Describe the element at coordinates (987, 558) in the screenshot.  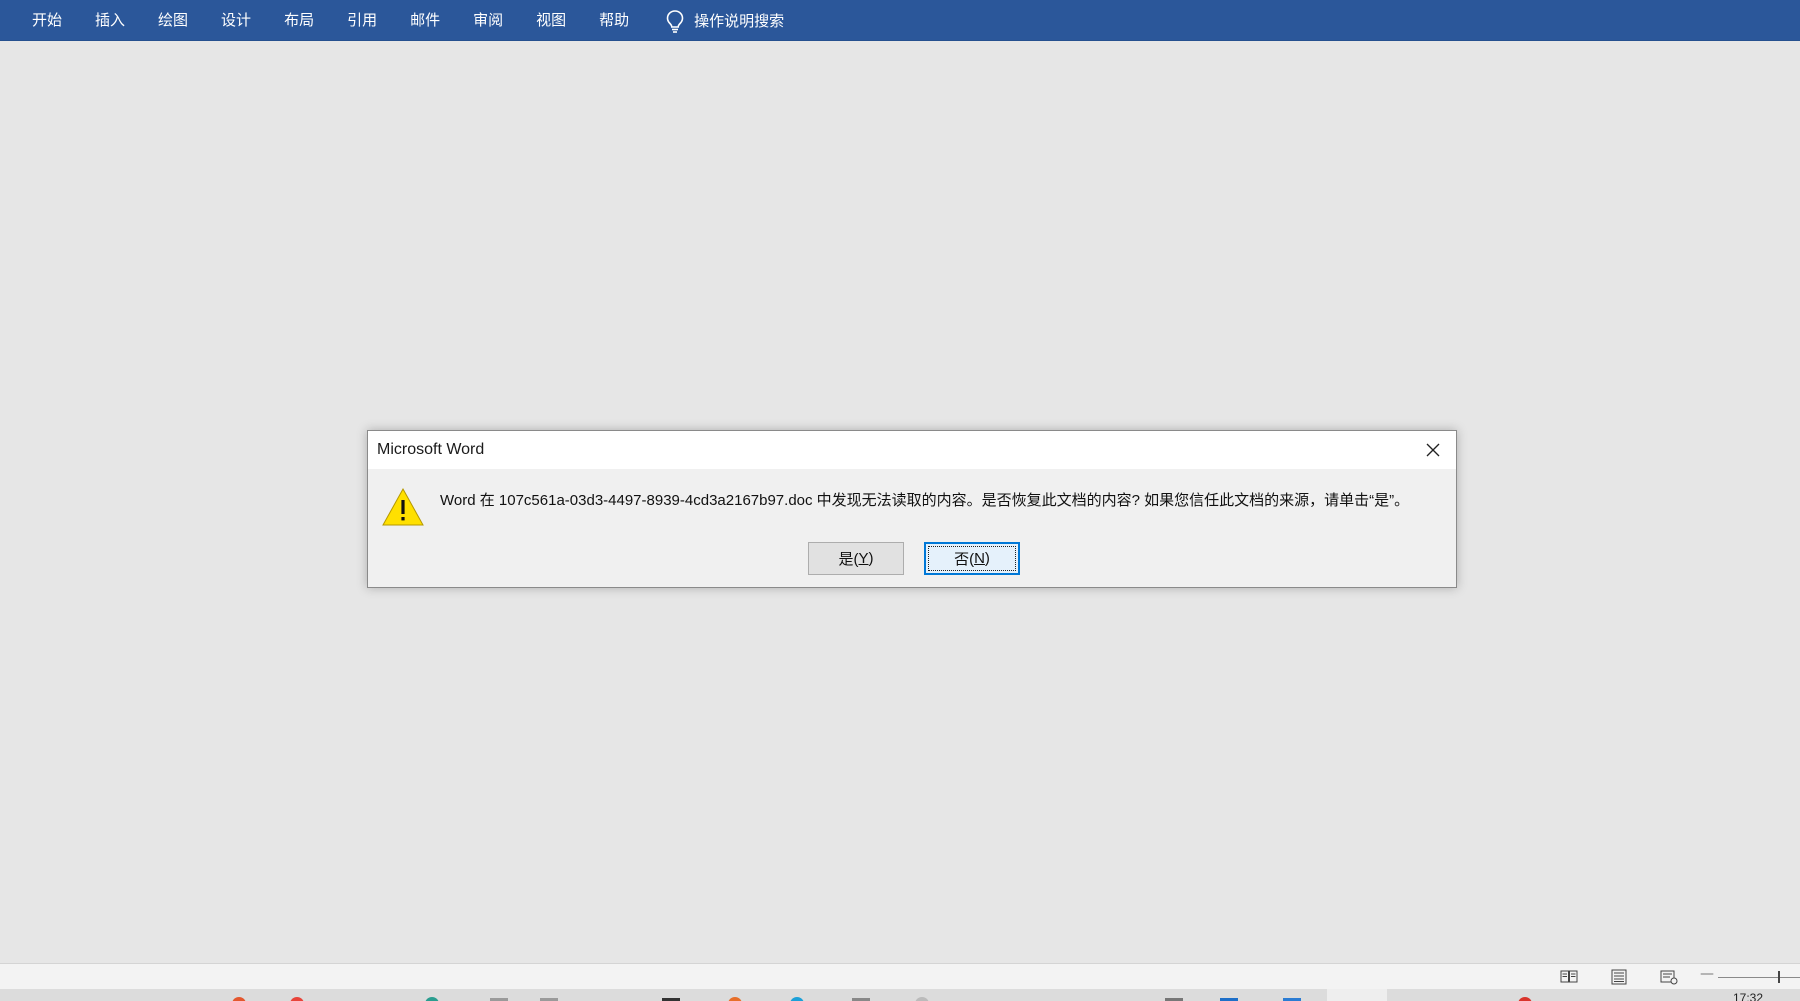
I see `no-button-suffix: )` at that location.